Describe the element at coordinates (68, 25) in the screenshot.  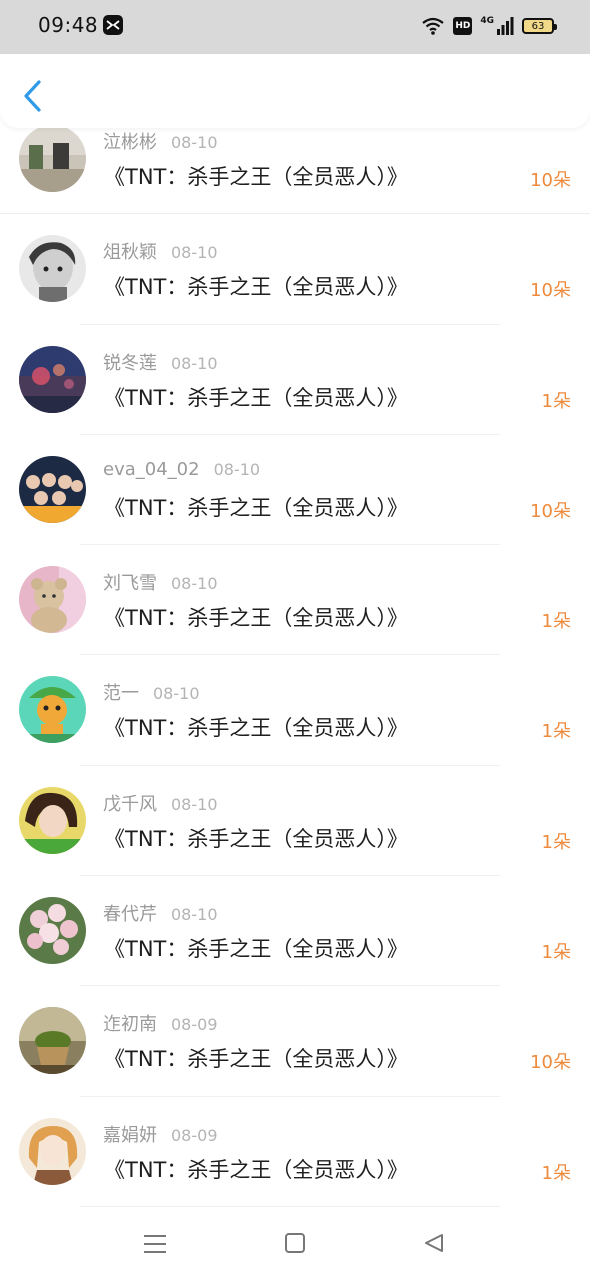
I see `status-time: 09:48` at that location.